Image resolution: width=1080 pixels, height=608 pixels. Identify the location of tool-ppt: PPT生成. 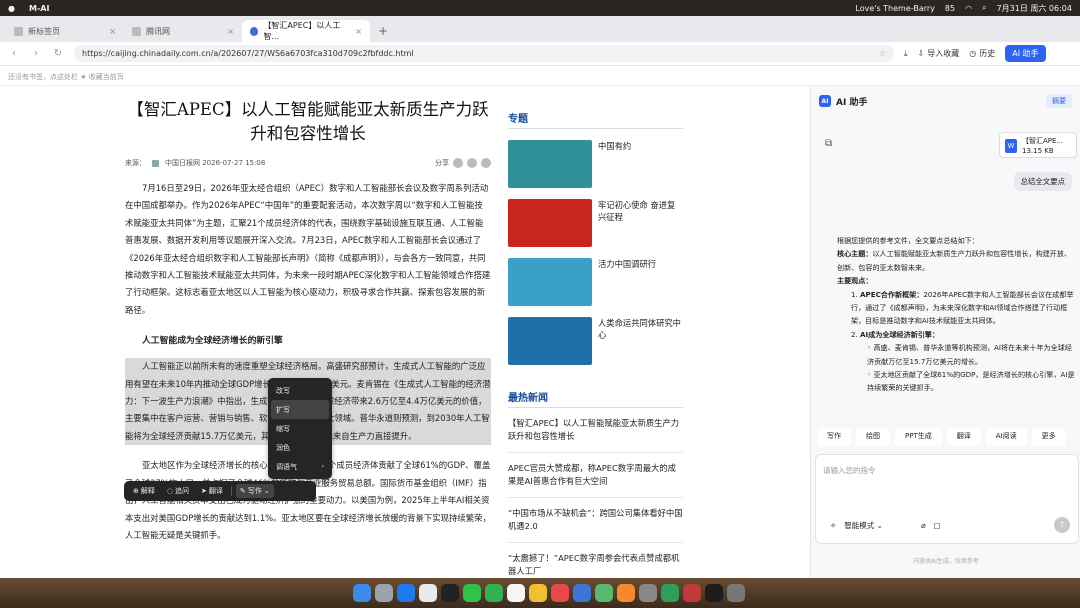
(918, 437).